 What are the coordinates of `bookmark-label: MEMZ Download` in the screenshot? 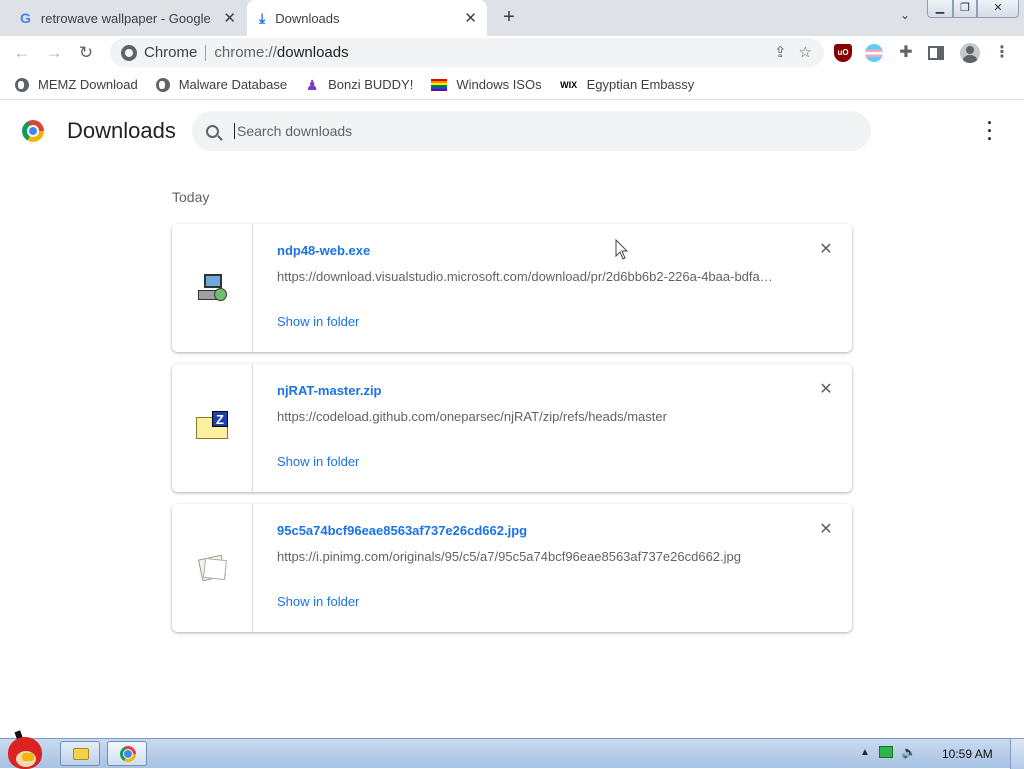 It's located at (88, 84).